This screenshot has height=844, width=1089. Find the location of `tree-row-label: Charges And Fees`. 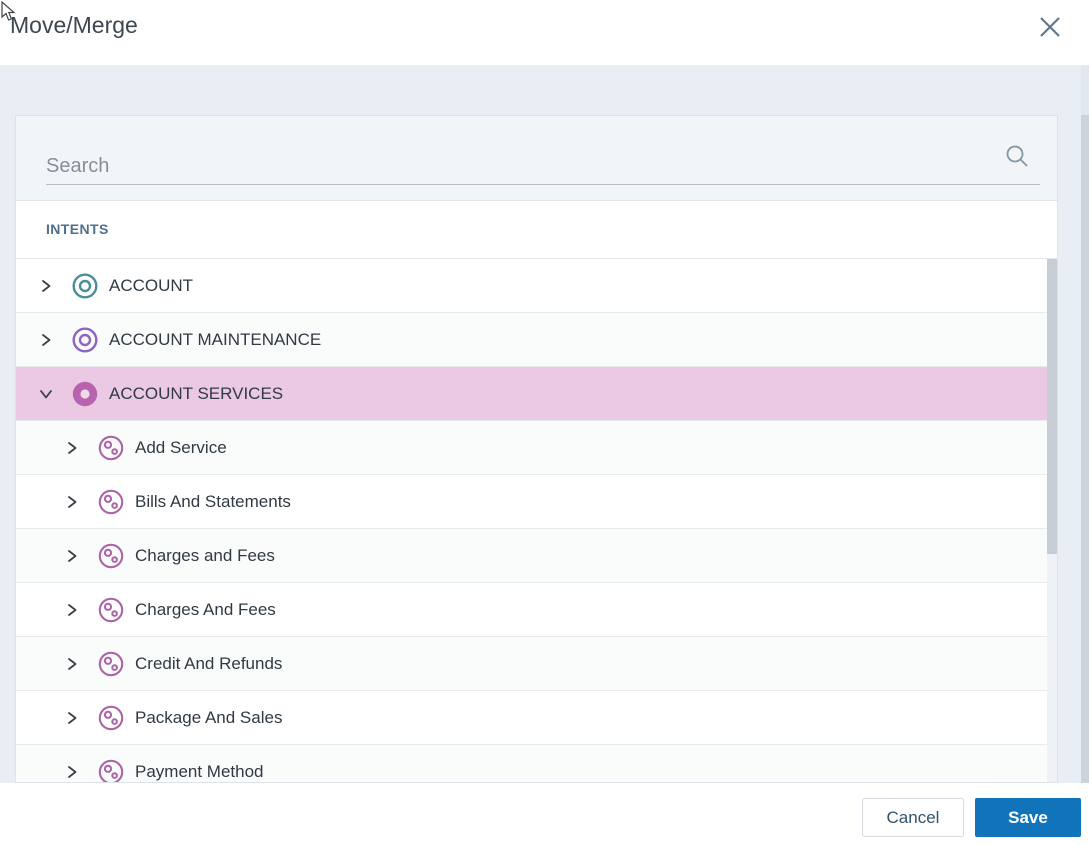

tree-row-label: Charges And Fees is located at coordinates (205, 609).